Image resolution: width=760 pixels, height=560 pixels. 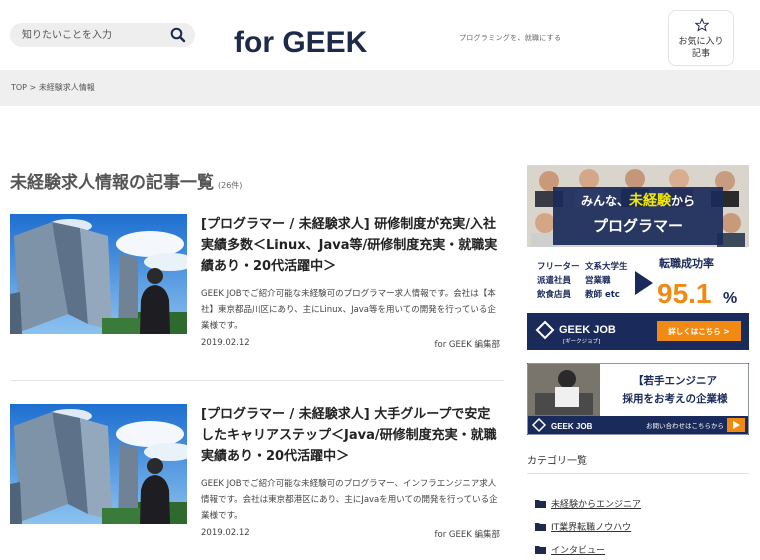 I want to click on category-item: IT業界転職ノウハウ, so click(x=583, y=527).